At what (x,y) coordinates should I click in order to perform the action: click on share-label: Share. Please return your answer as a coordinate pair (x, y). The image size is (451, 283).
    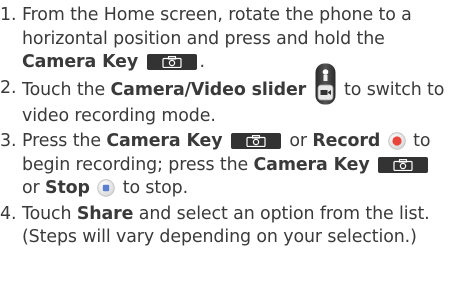
    Looking at the image, I should click on (105, 213).